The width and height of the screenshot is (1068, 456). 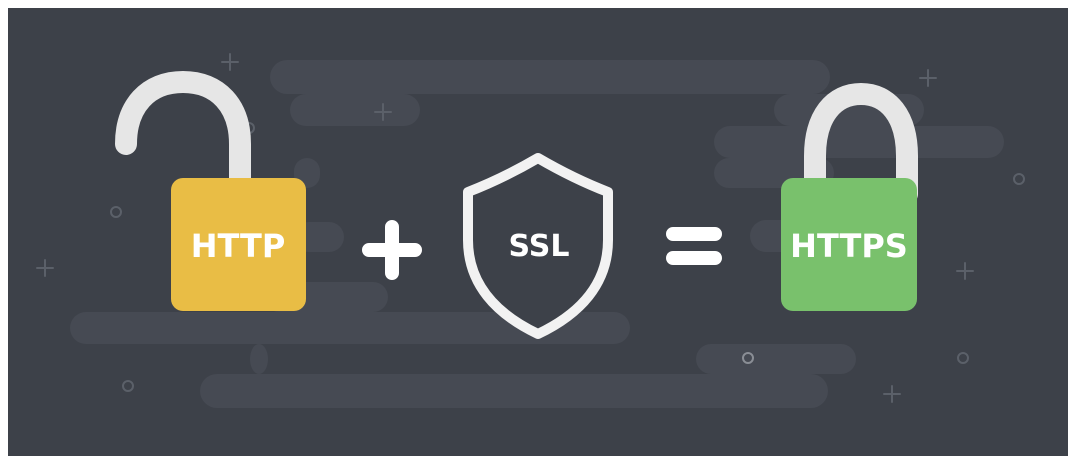 I want to click on shield-icon: SSL, so click(x=538, y=246).